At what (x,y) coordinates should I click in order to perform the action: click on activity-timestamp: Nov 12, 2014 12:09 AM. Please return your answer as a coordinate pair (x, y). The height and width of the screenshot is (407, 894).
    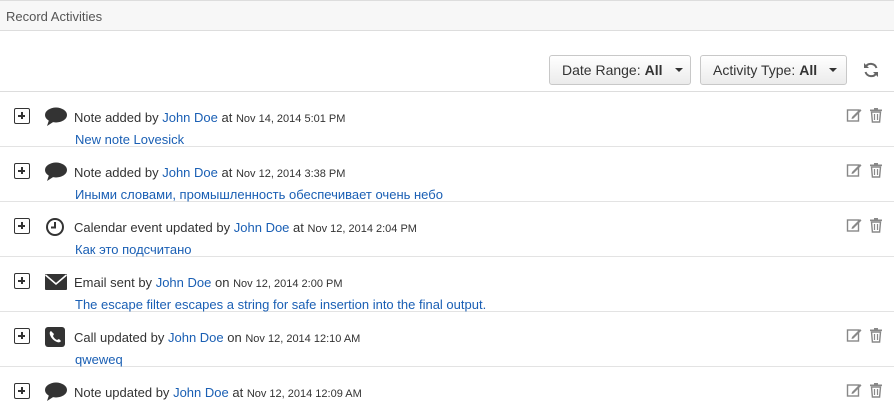
    Looking at the image, I should click on (304, 394).